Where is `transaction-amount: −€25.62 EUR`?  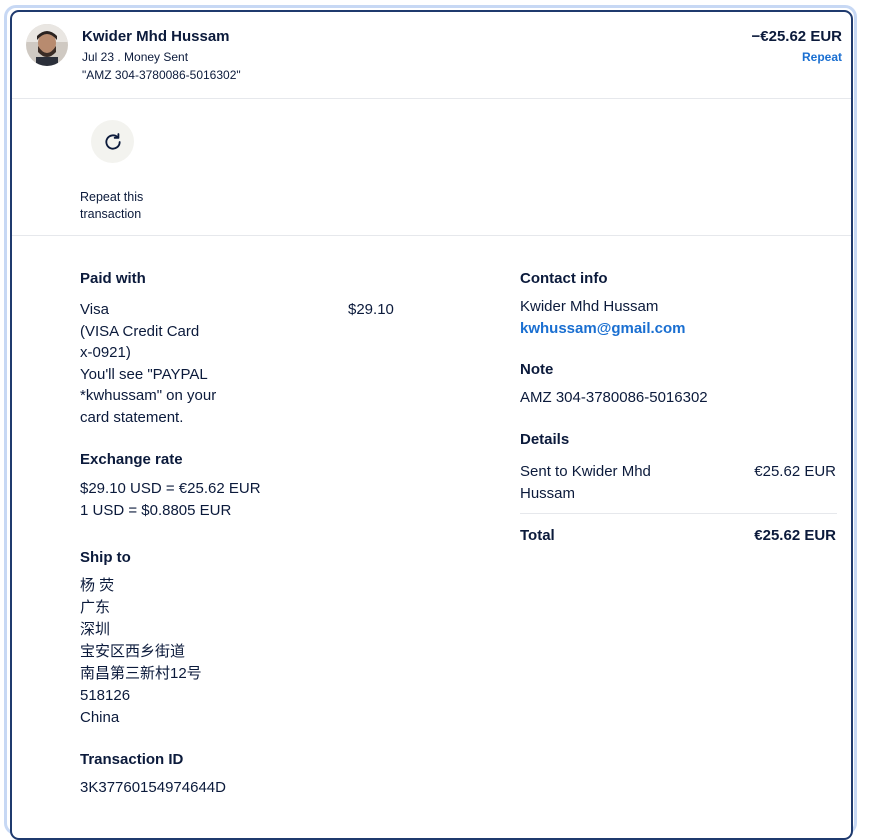
transaction-amount: −€25.62 EUR is located at coordinates (796, 36).